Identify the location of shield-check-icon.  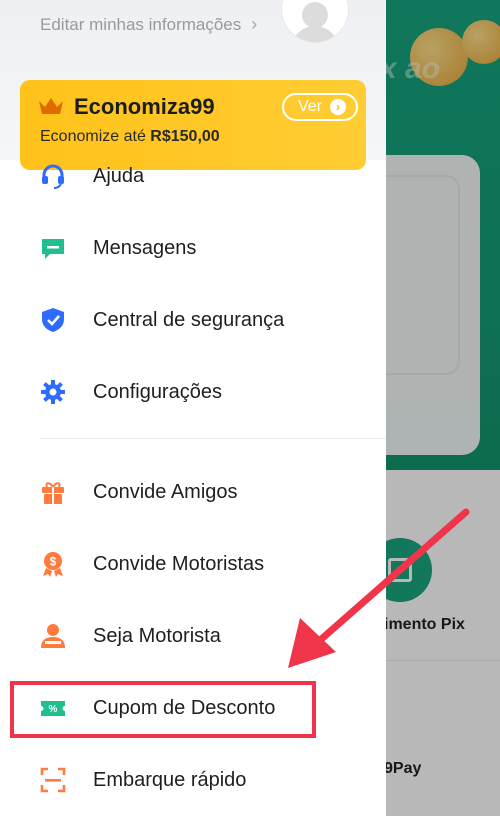
(53, 320).